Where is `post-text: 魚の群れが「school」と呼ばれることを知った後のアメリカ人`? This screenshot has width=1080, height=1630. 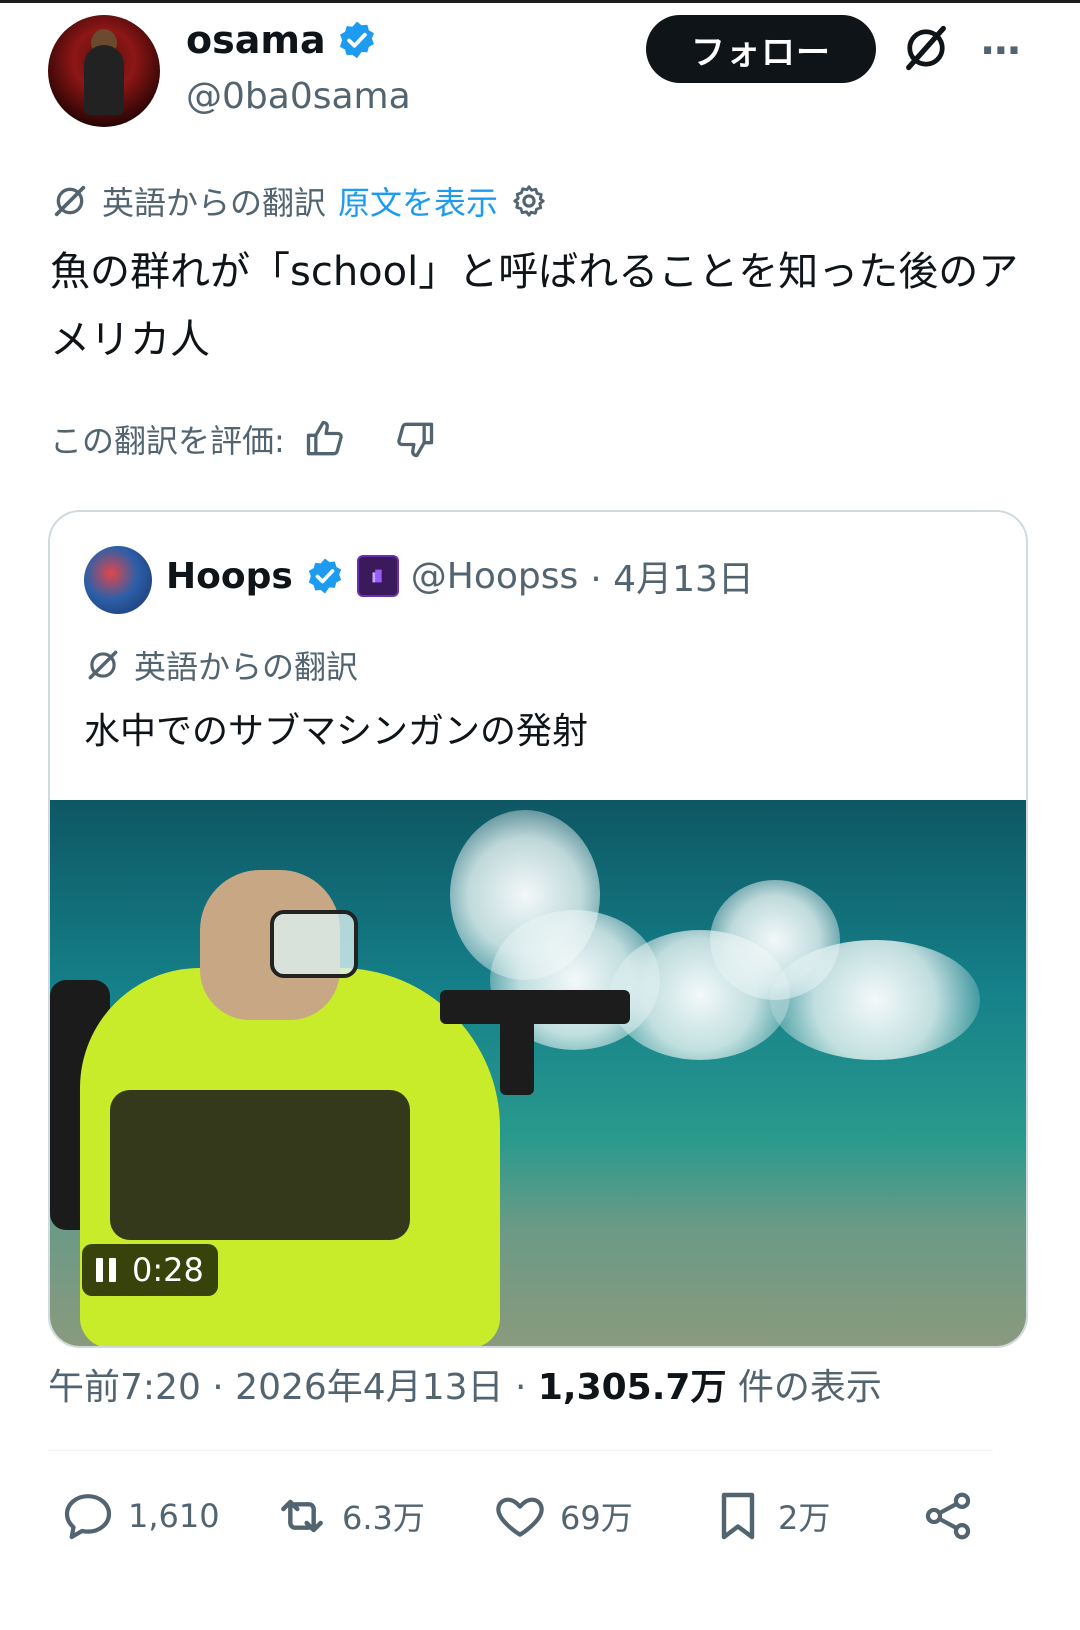 post-text: 魚の群れが「school」と呼ばれることを知った後のアメリカ人 is located at coordinates (534, 306).